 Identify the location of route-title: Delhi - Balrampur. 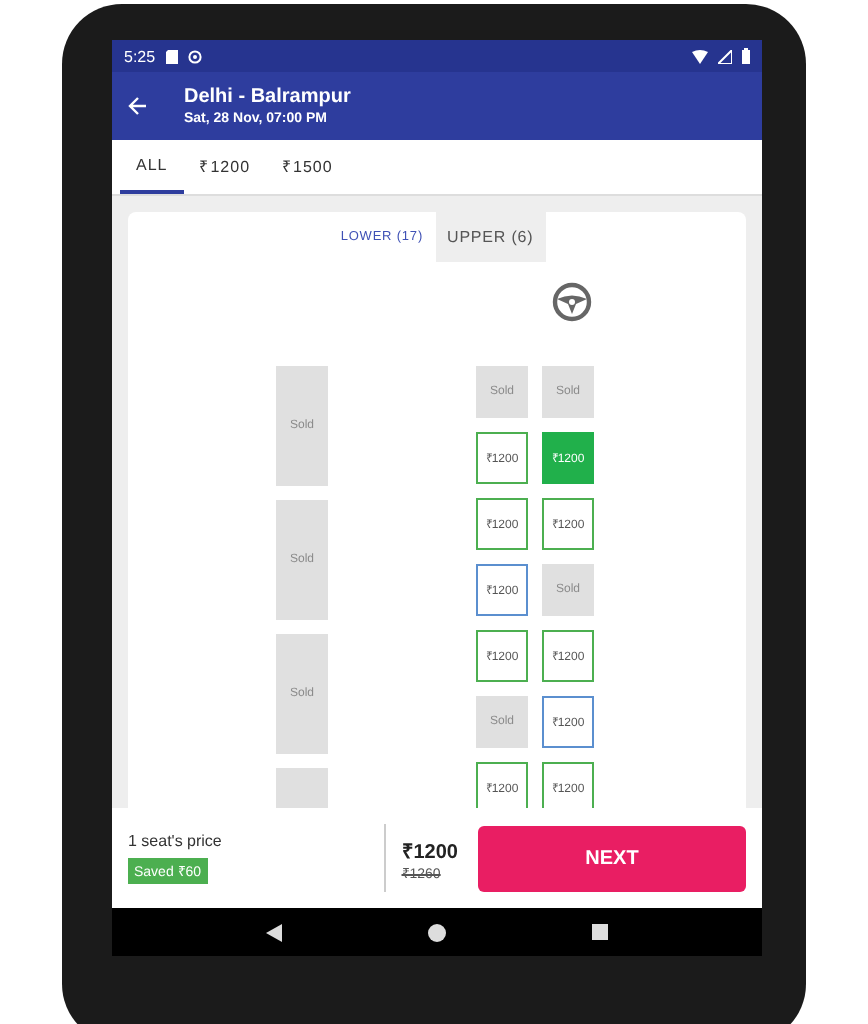
(267, 97).